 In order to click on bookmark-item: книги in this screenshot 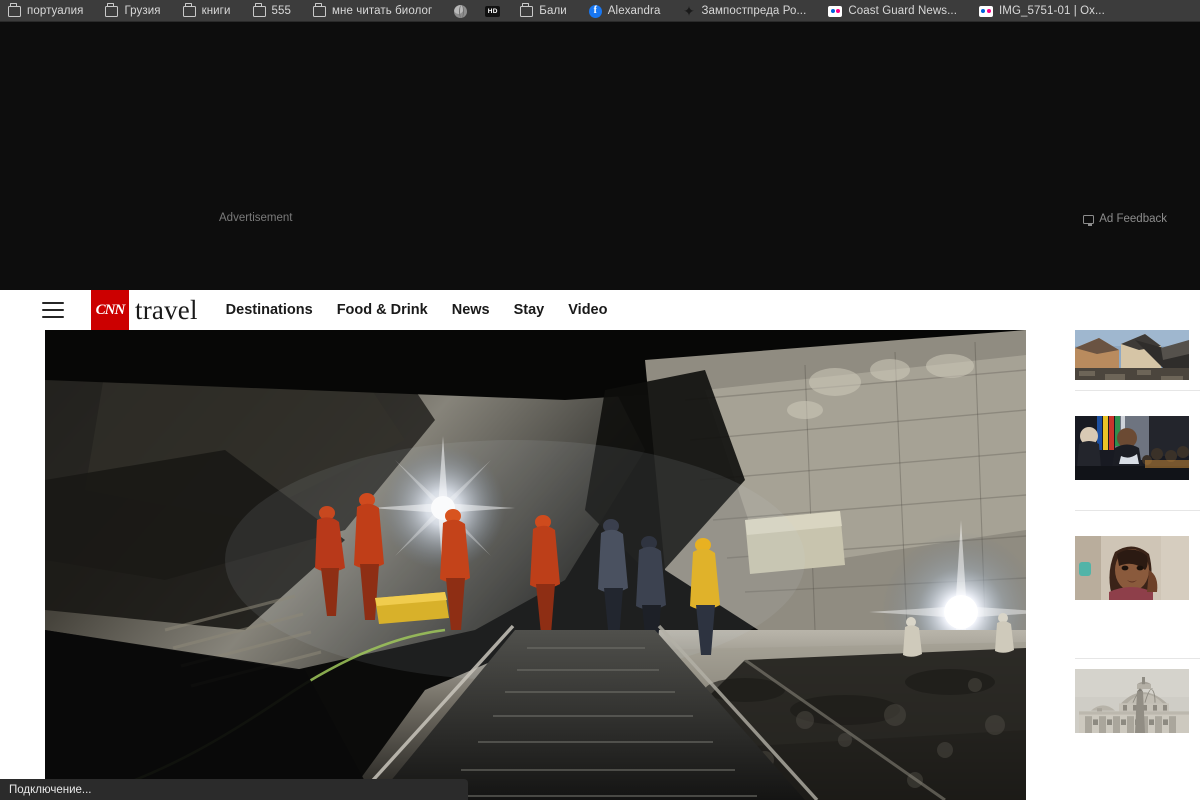, I will do `click(206, 10)`.